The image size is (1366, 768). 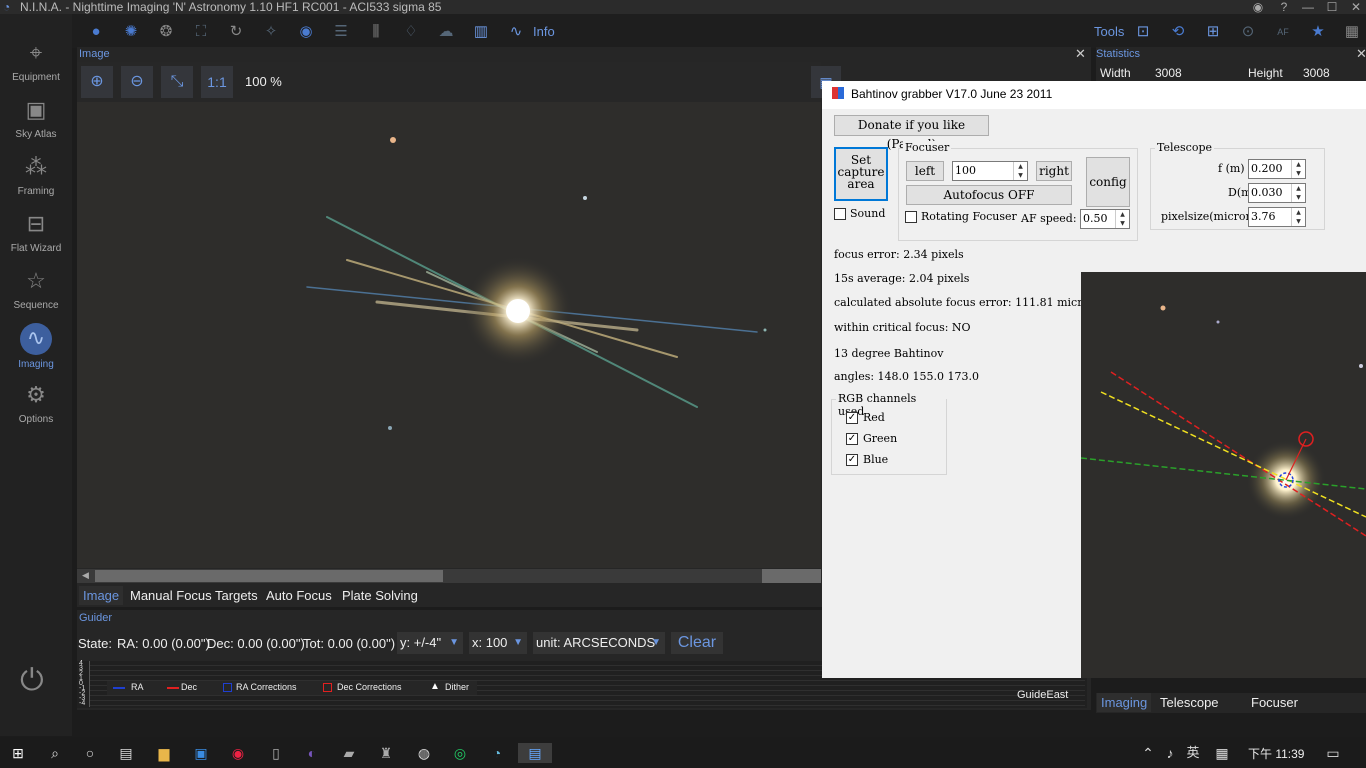 I want to click on chevron-up-icon: ⌃, so click(x=1148, y=753).